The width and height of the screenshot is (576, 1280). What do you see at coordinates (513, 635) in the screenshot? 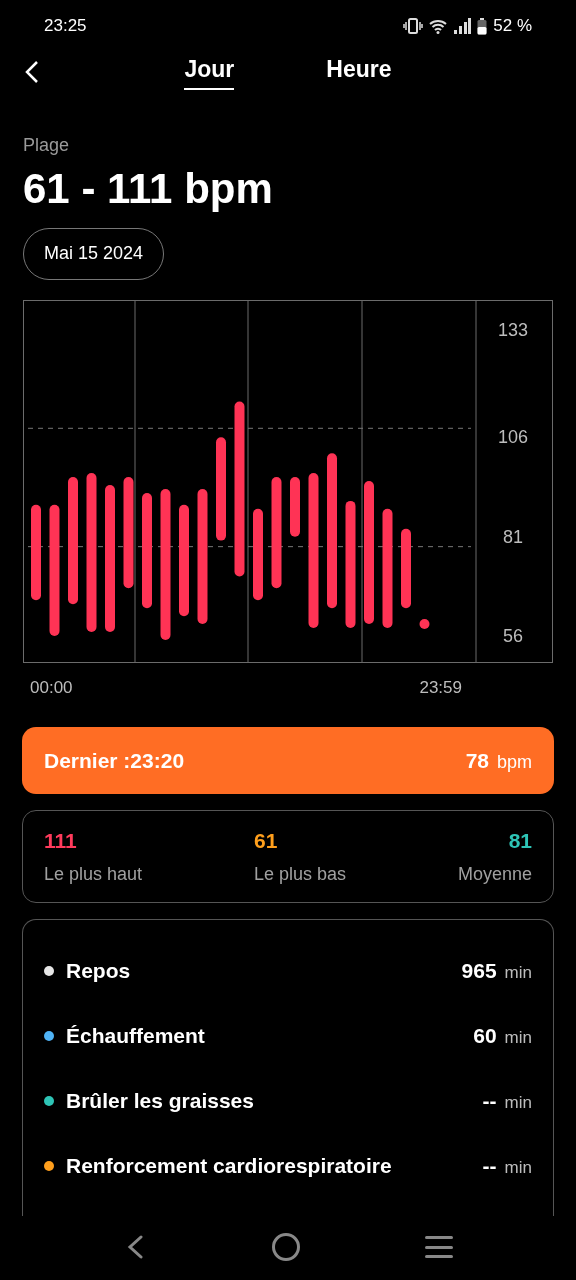
I see `axis-label: 56` at bounding box center [513, 635].